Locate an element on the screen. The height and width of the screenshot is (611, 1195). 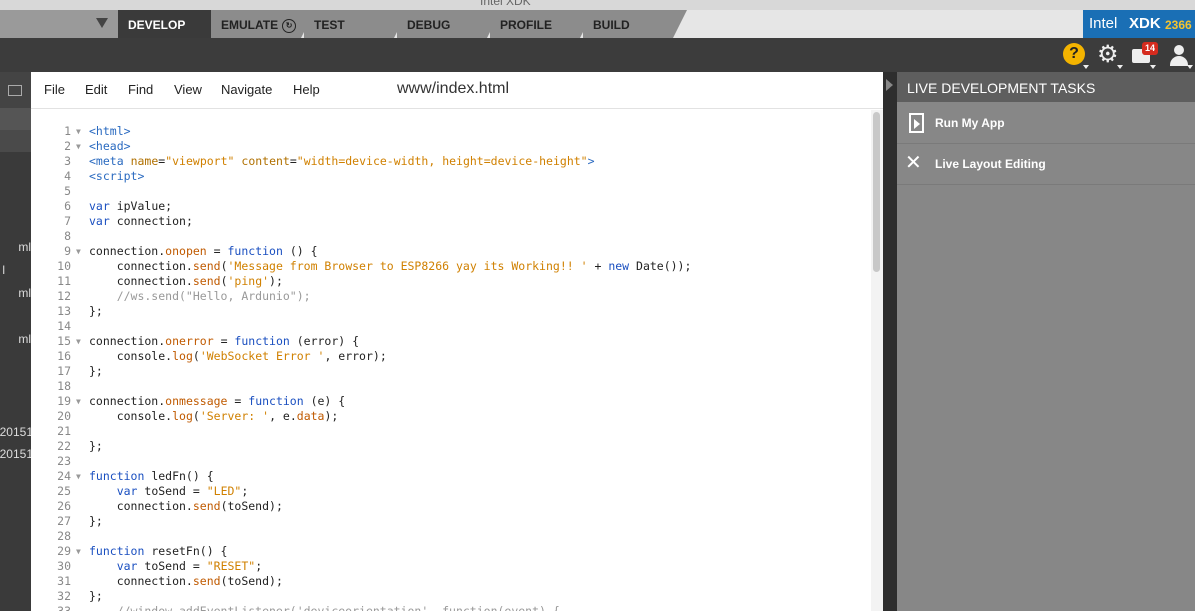
chat-icon: 14 is located at coordinates (1144, 55).